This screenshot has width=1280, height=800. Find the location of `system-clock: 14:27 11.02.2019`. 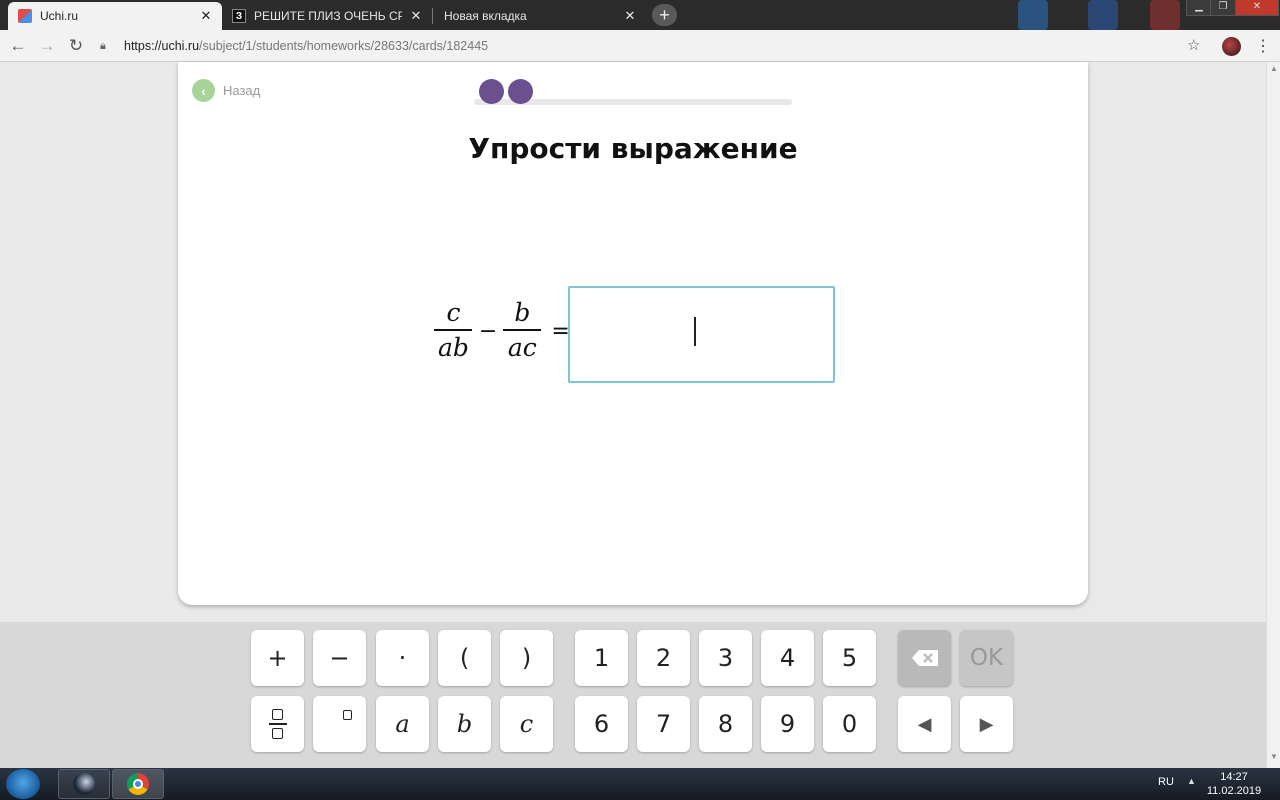

system-clock: 14:27 11.02.2019 is located at coordinates (1234, 784).